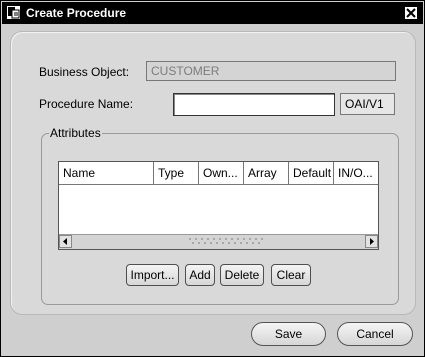 The height and width of the screenshot is (357, 425). I want to click on scroll-right-button, so click(371, 241).